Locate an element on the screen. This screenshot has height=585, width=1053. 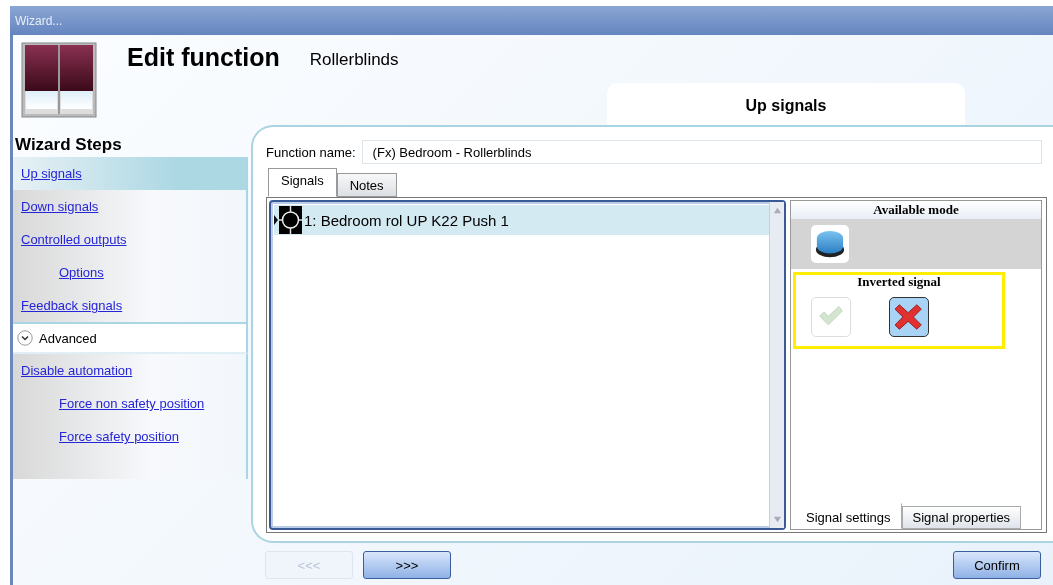
wizard-button: Confirm is located at coordinates (997, 565).